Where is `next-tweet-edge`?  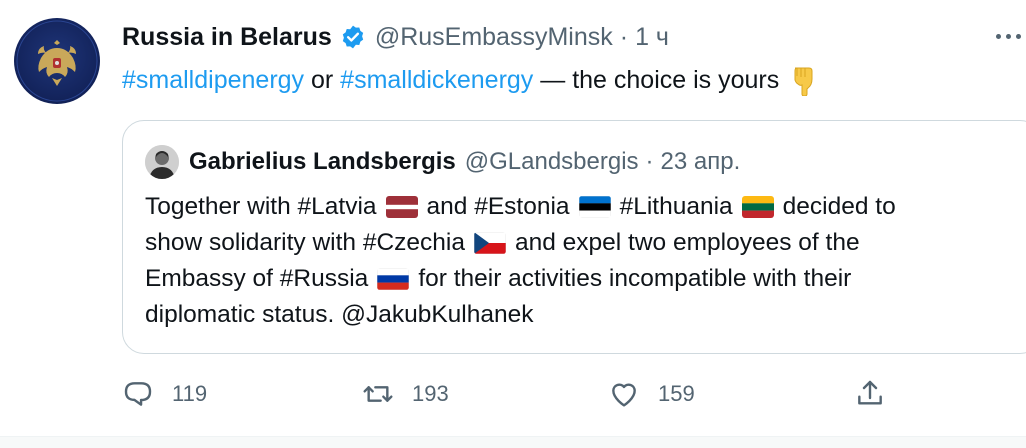
next-tweet-edge is located at coordinates (513, 442).